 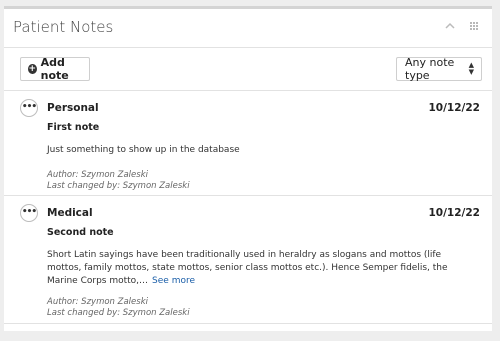 I want to click on add-note-button: + Add note, so click(x=55, y=69).